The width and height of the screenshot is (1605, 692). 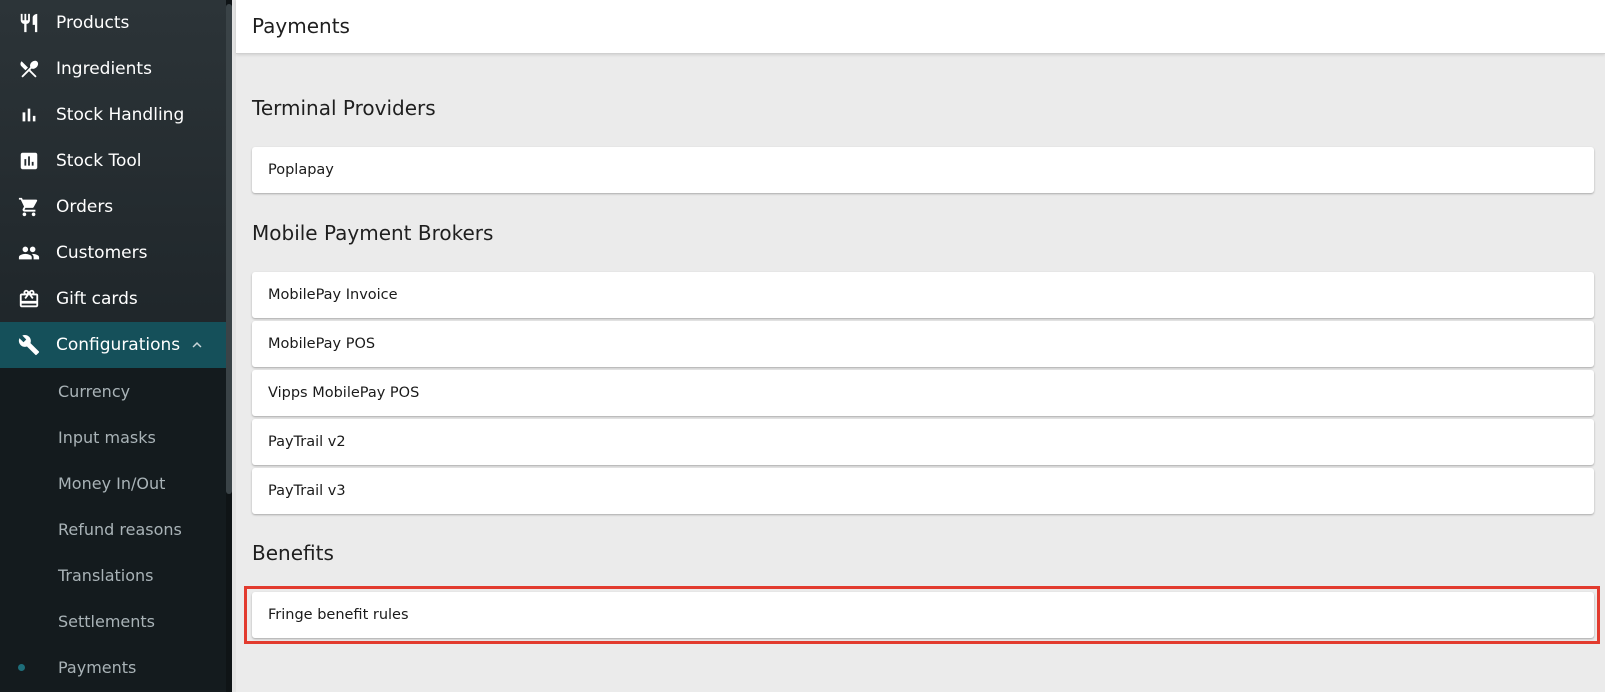 I want to click on sidebar-subitem-settlements: Settlements, so click(x=113, y=621).